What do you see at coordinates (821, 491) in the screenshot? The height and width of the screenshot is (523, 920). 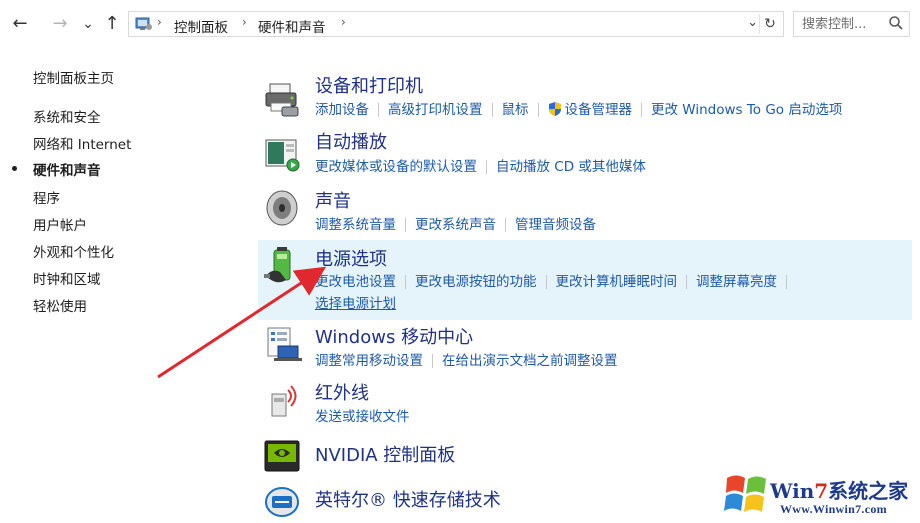 I see `watermark-brand-7: 7` at bounding box center [821, 491].